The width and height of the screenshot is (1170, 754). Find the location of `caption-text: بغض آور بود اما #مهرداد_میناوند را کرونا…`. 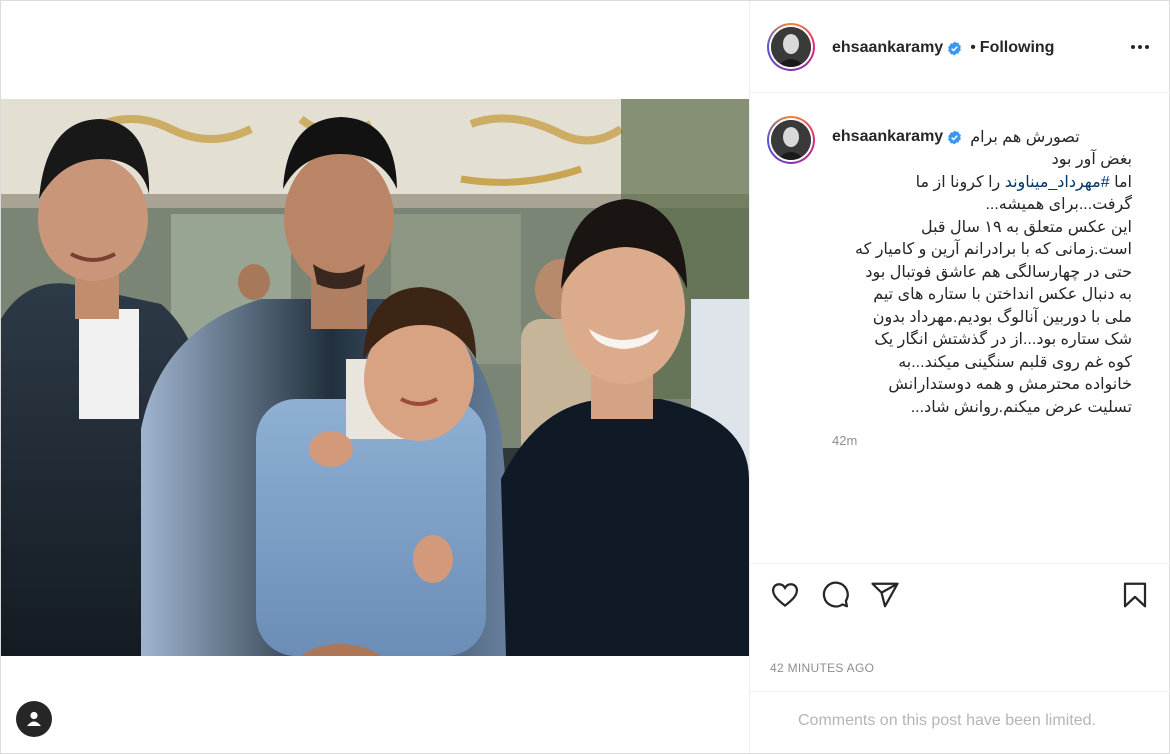

caption-text: بغض آور بود اما #مهرداد_میناوند را کرونا… is located at coordinates (982, 284).